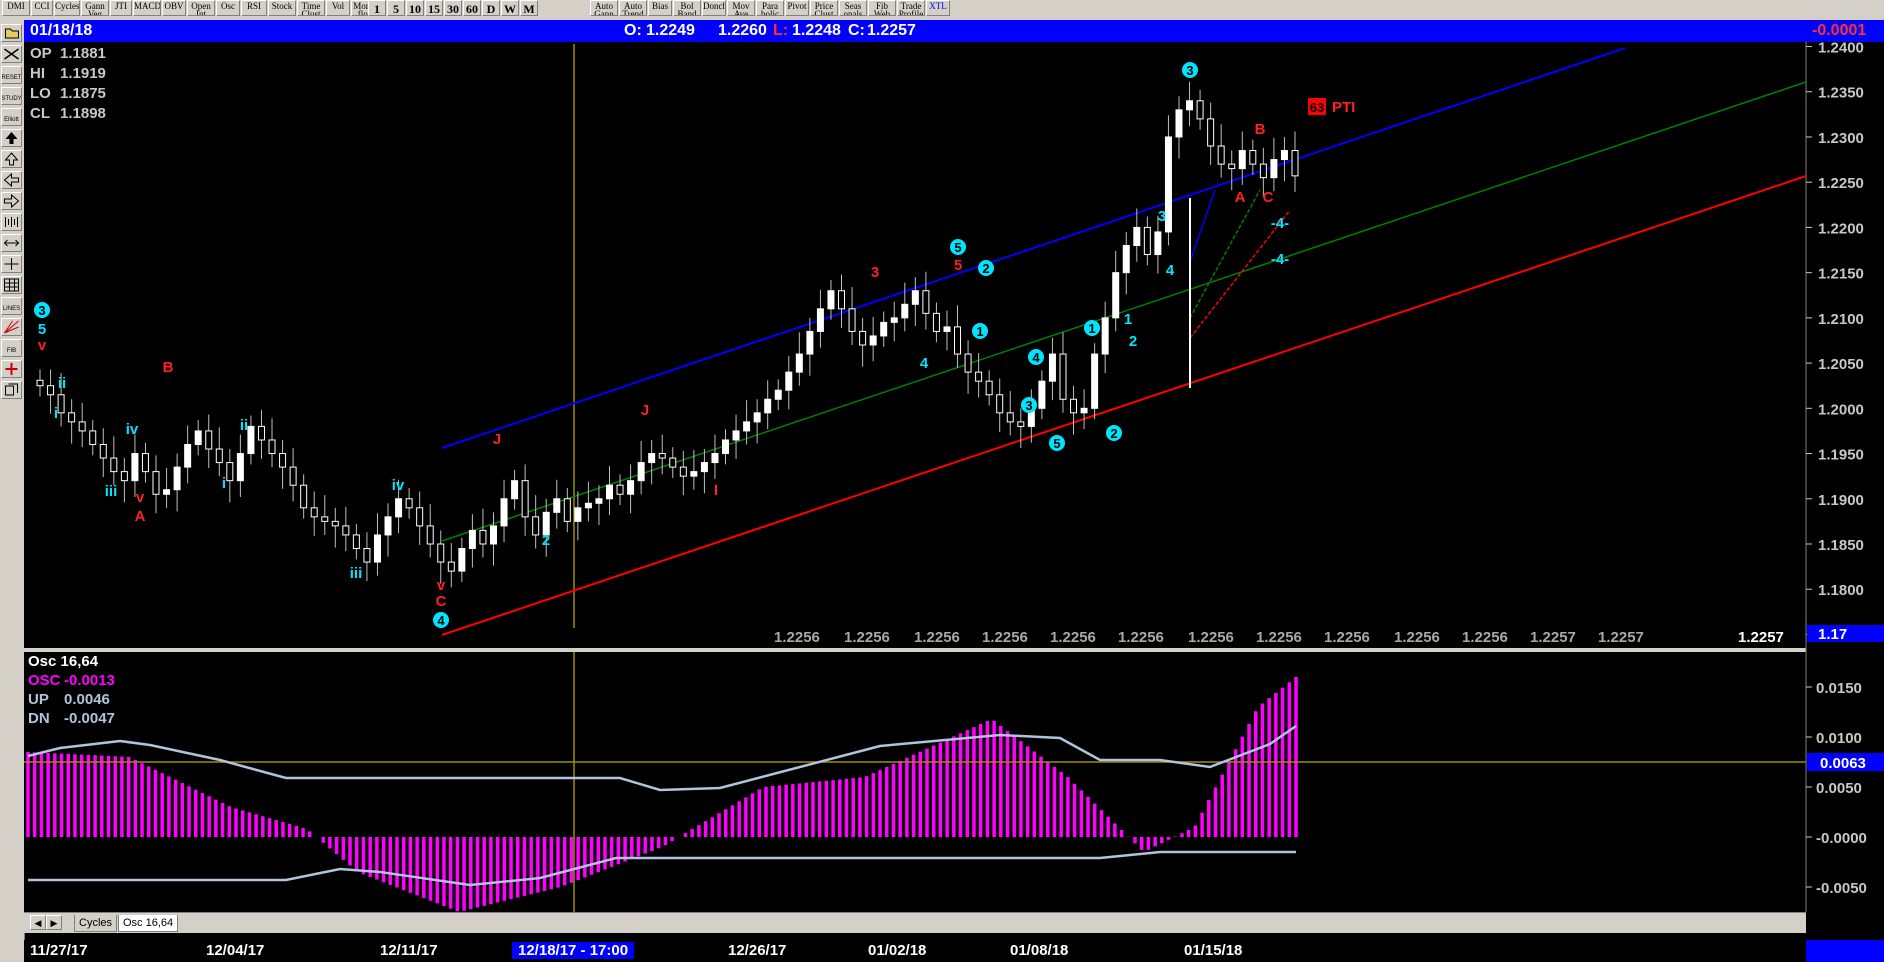  Describe the element at coordinates (174, 8) in the screenshot. I see `toolbar-button-obv: OBV` at that location.